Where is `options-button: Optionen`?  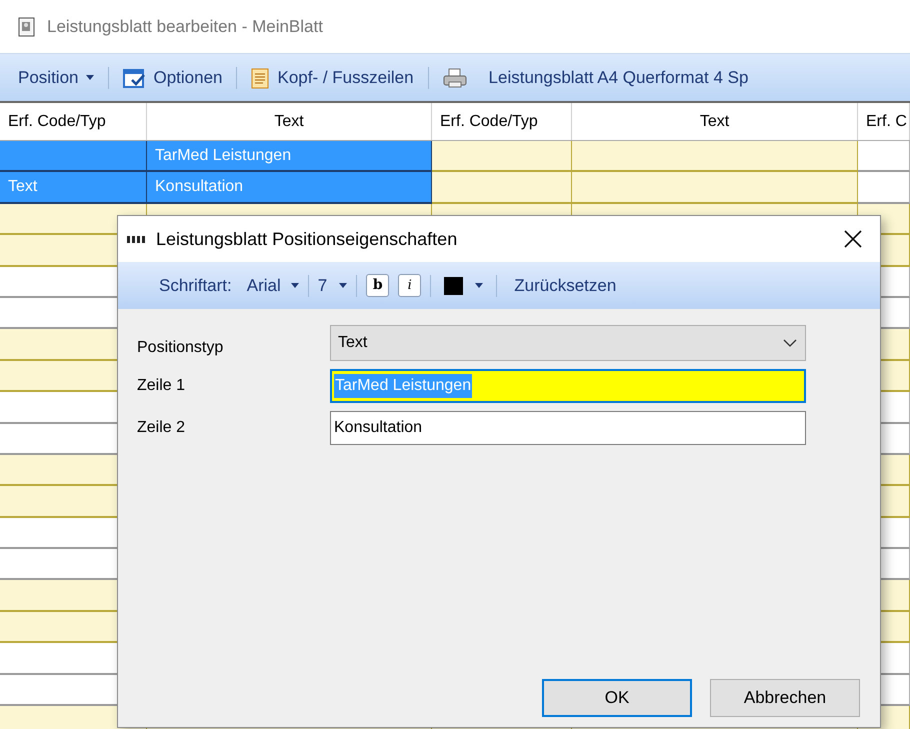
options-button: Optionen is located at coordinates (172, 77).